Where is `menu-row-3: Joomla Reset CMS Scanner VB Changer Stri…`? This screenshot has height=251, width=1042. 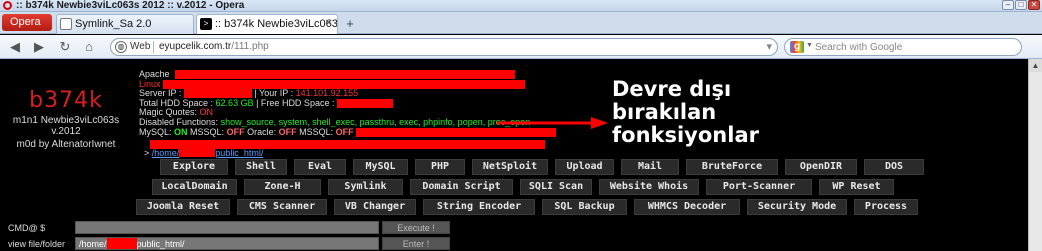 menu-row-3: Joomla Reset CMS Scanner VB Changer Stri… is located at coordinates (527, 207).